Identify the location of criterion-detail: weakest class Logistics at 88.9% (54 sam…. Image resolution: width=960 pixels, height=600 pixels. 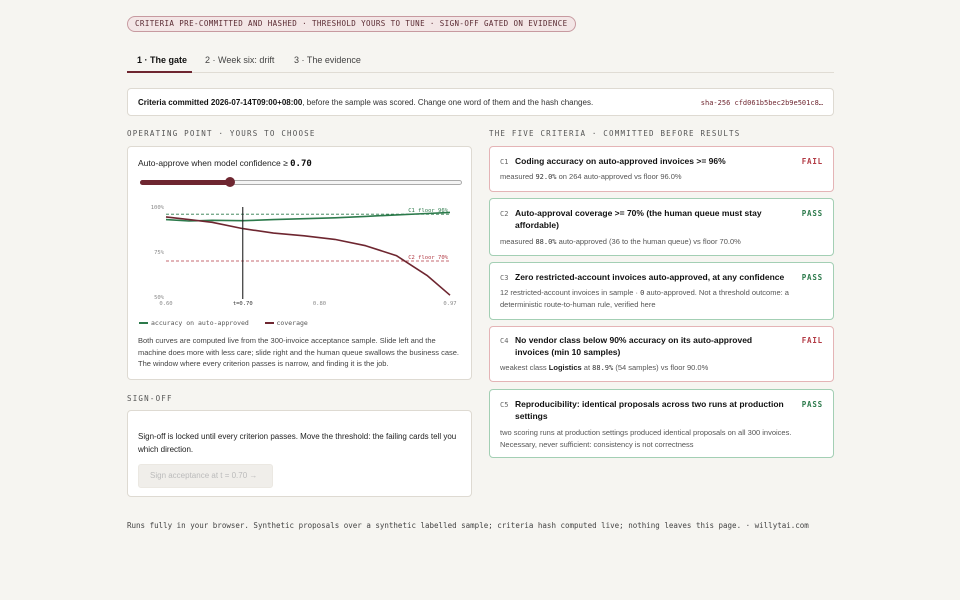
(660, 368).